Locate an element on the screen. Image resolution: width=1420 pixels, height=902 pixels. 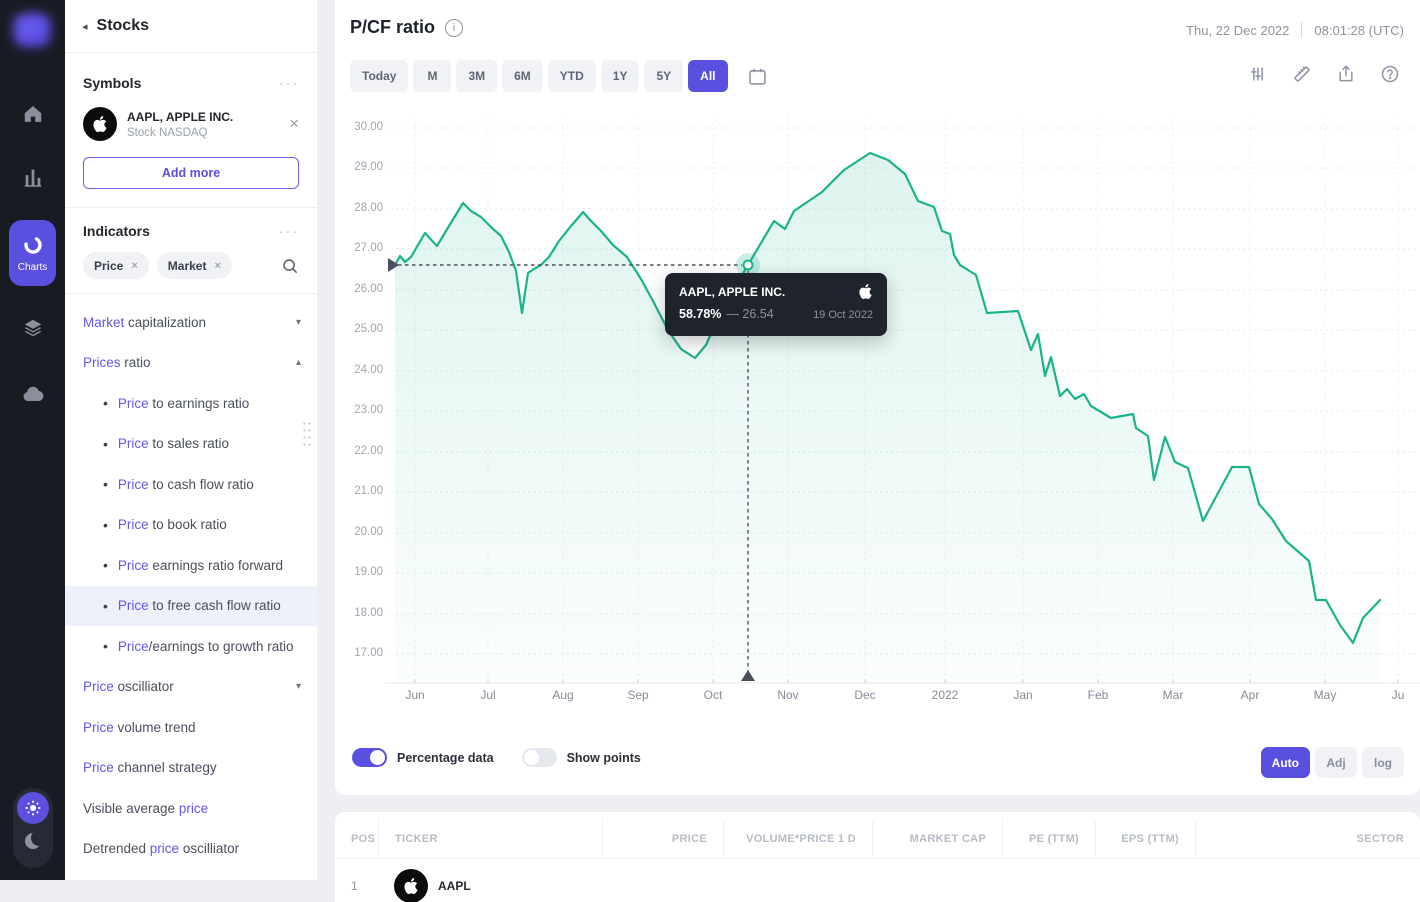
current-time: 08:01:28 (UTC) is located at coordinates (1359, 30).